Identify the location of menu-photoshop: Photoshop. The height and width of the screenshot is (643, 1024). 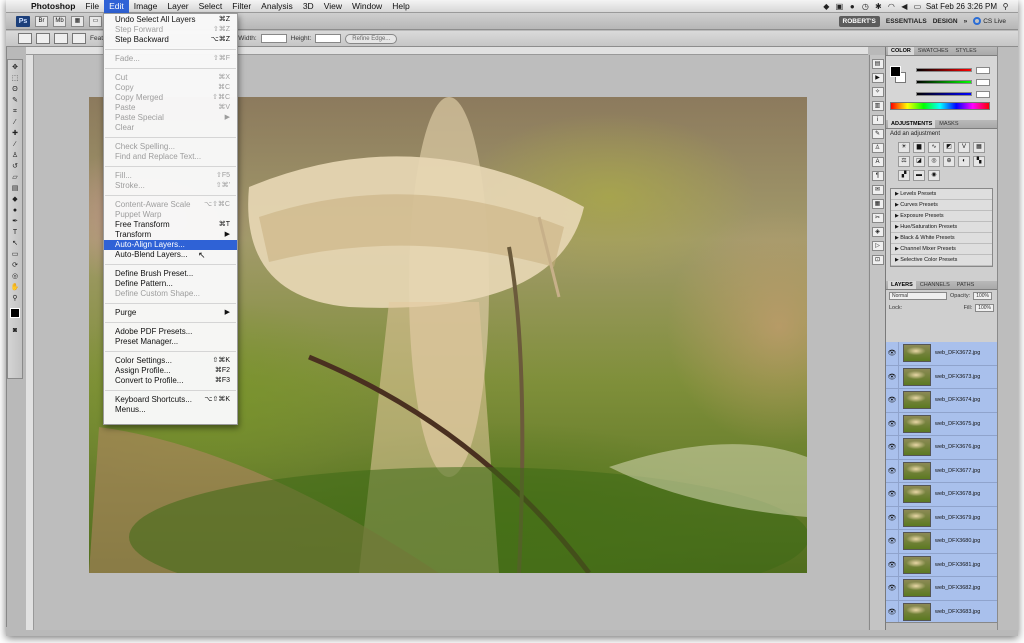
(53, 6).